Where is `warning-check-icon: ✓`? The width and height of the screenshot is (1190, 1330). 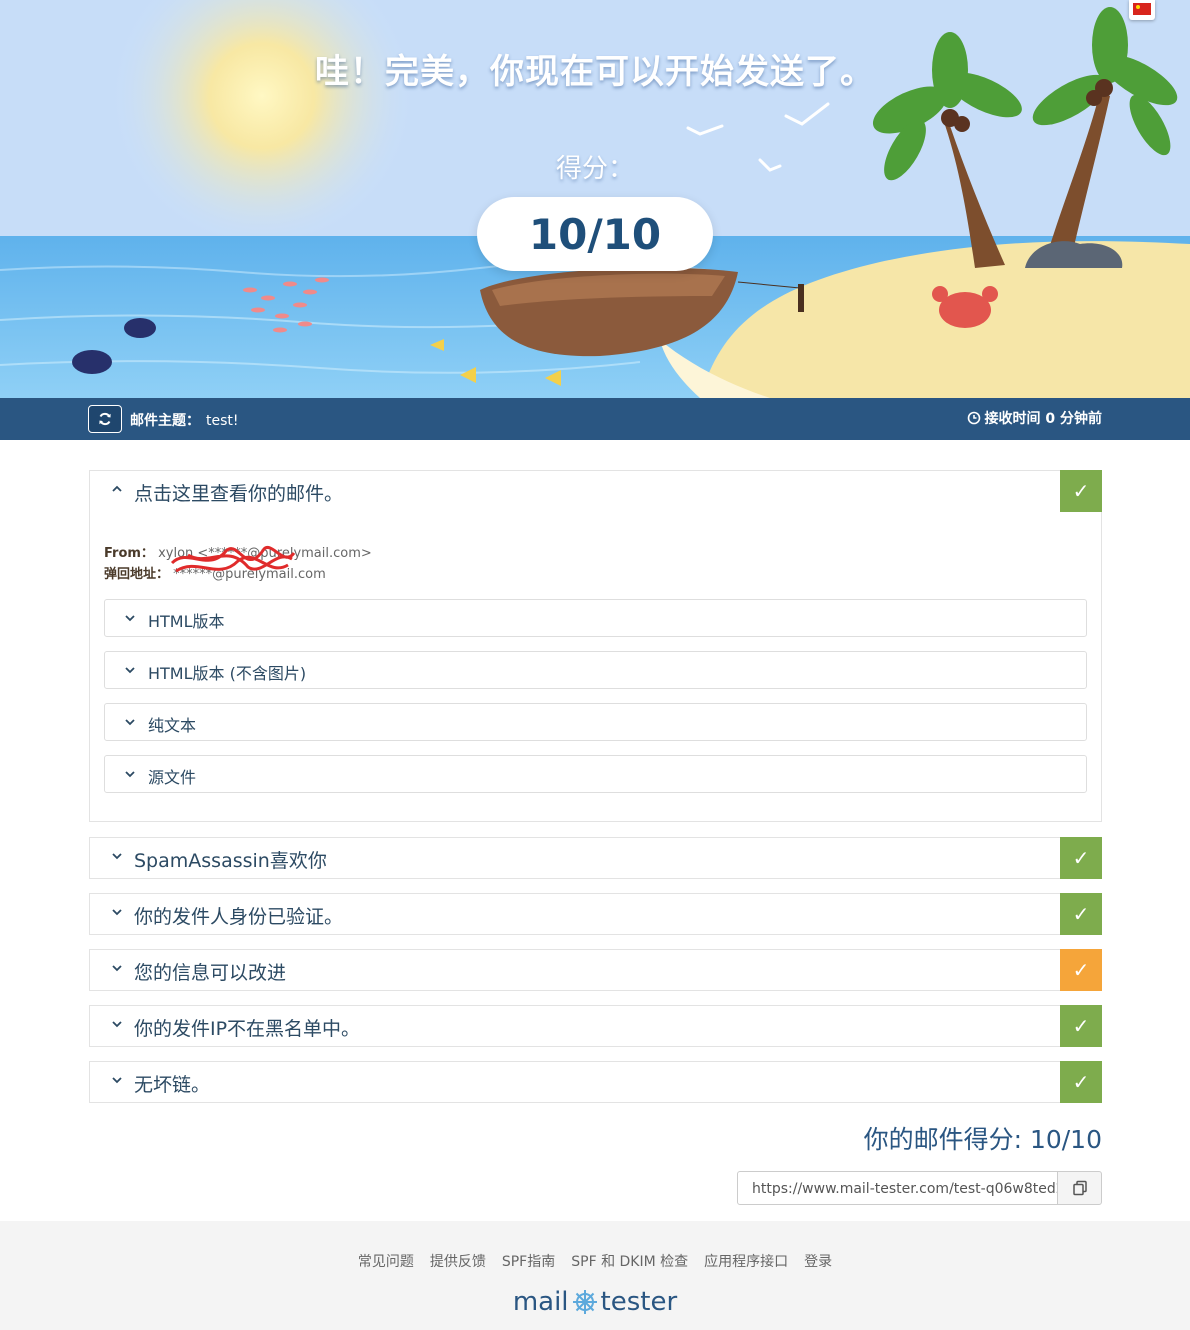 warning-check-icon: ✓ is located at coordinates (1081, 970).